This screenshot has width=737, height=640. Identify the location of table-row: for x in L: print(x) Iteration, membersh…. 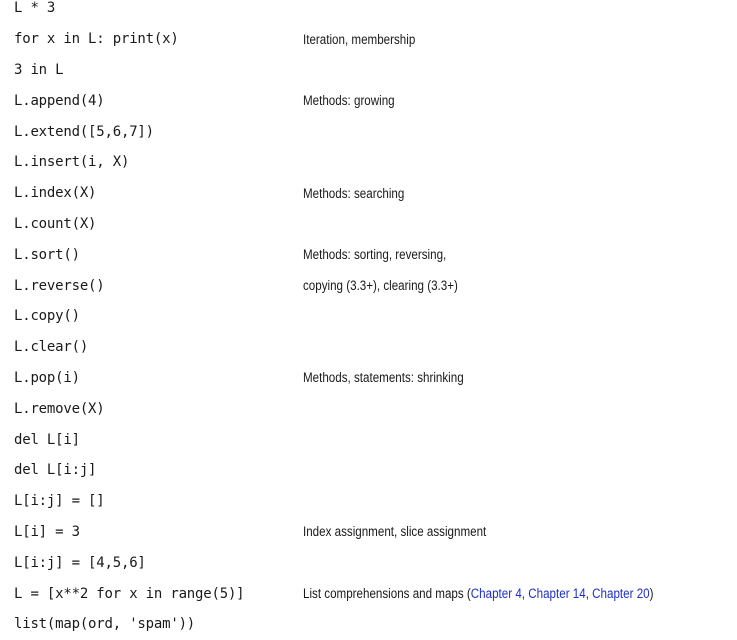
(371, 39).